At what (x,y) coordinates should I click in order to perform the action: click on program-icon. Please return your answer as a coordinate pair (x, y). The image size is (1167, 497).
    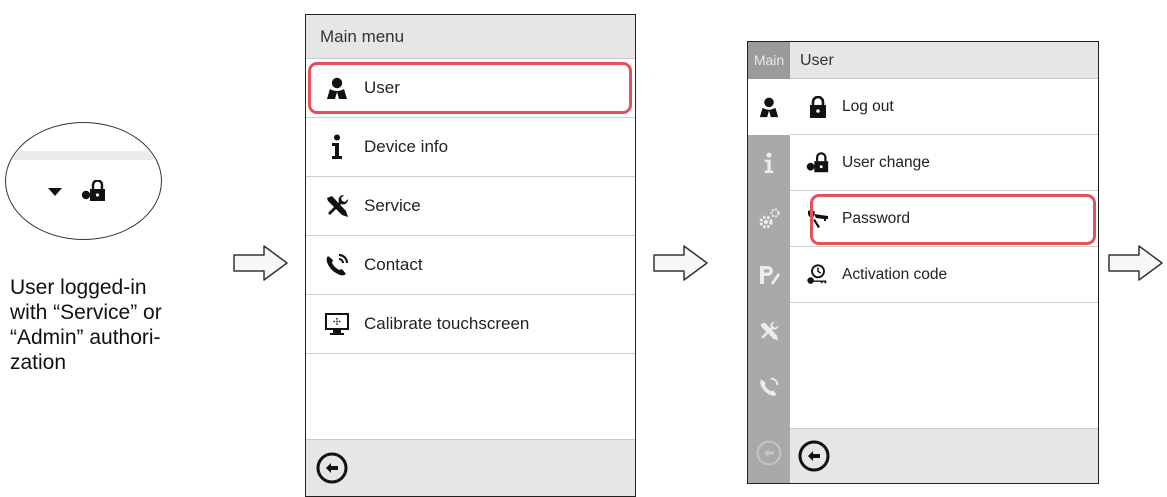
    Looking at the image, I should click on (770, 275).